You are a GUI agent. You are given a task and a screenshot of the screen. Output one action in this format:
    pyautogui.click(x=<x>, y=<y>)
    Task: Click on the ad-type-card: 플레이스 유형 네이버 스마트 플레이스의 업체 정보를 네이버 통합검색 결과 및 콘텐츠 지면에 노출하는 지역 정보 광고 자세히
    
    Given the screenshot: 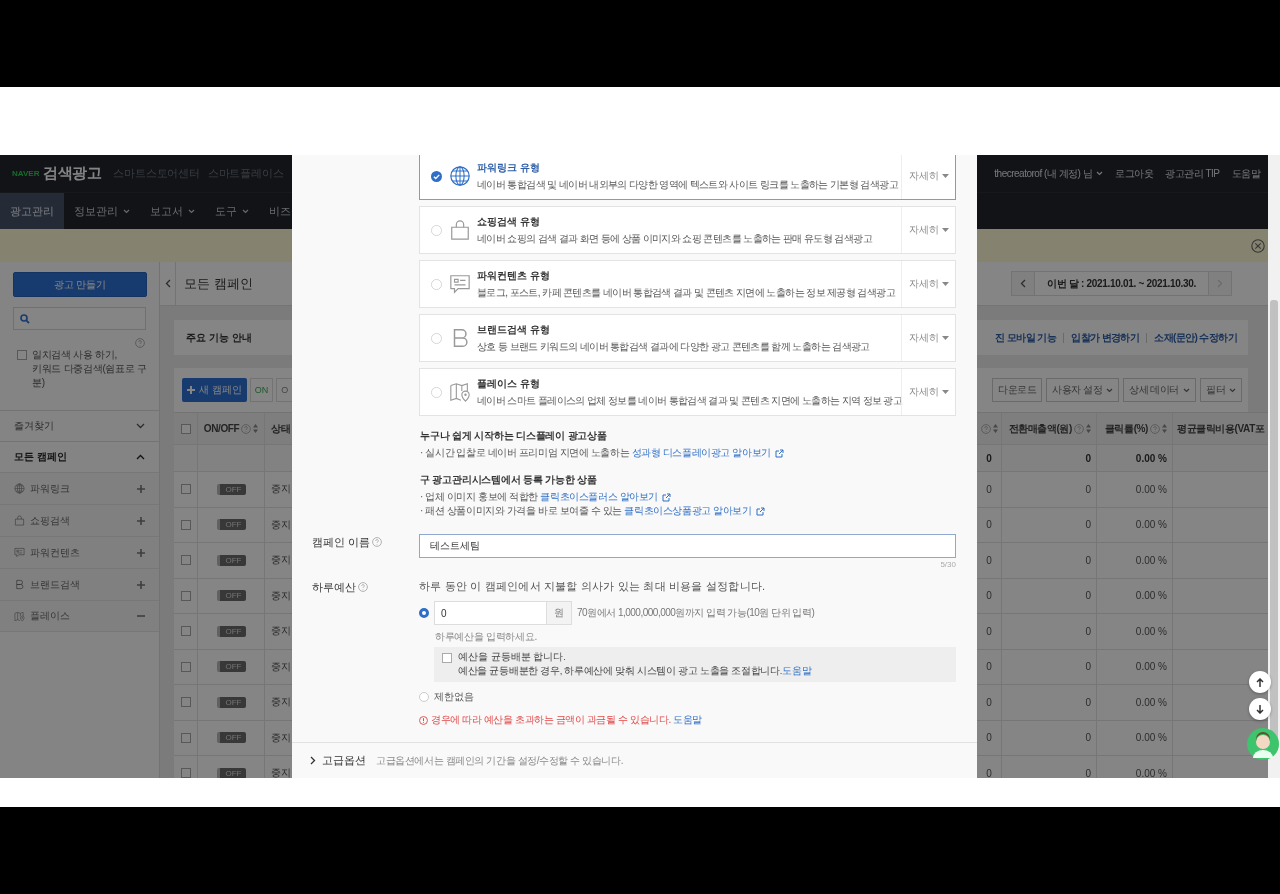 What is the action you would take?
    pyautogui.click(x=687, y=392)
    